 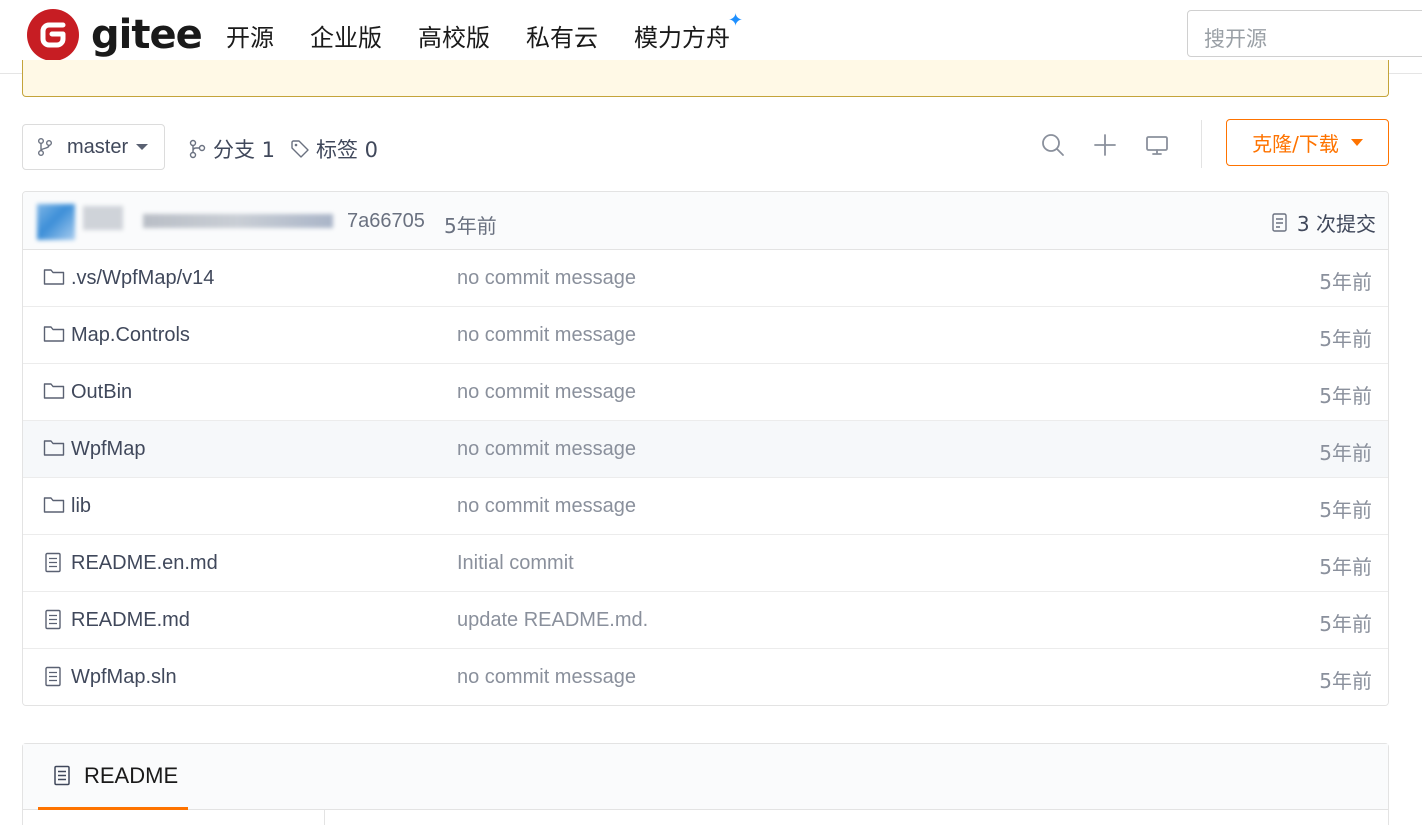 What do you see at coordinates (705, 335) in the screenshot?
I see `table-row: Map.Controls no commit message 5年前` at bounding box center [705, 335].